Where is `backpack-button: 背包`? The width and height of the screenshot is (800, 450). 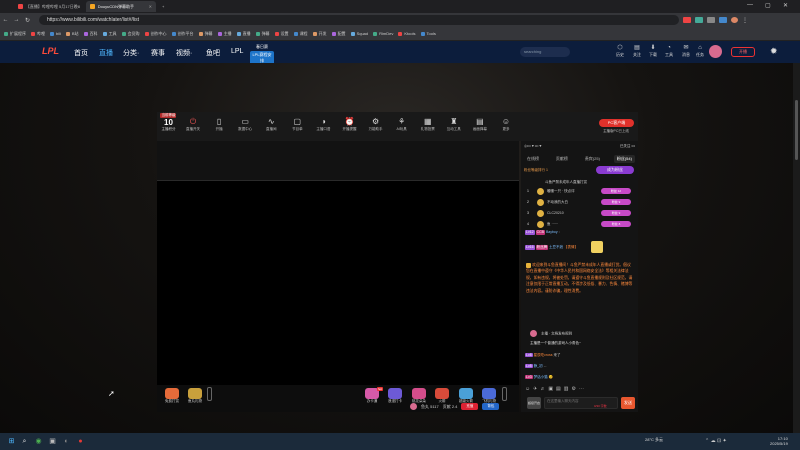 backpack-button: 背包 is located at coordinates (491, 406).